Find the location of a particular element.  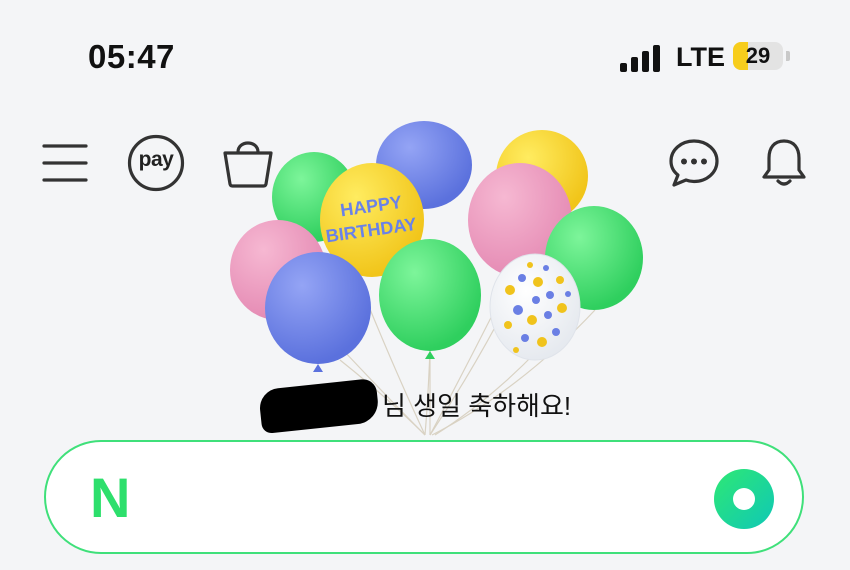

pay-button: pay is located at coordinates (156, 163).